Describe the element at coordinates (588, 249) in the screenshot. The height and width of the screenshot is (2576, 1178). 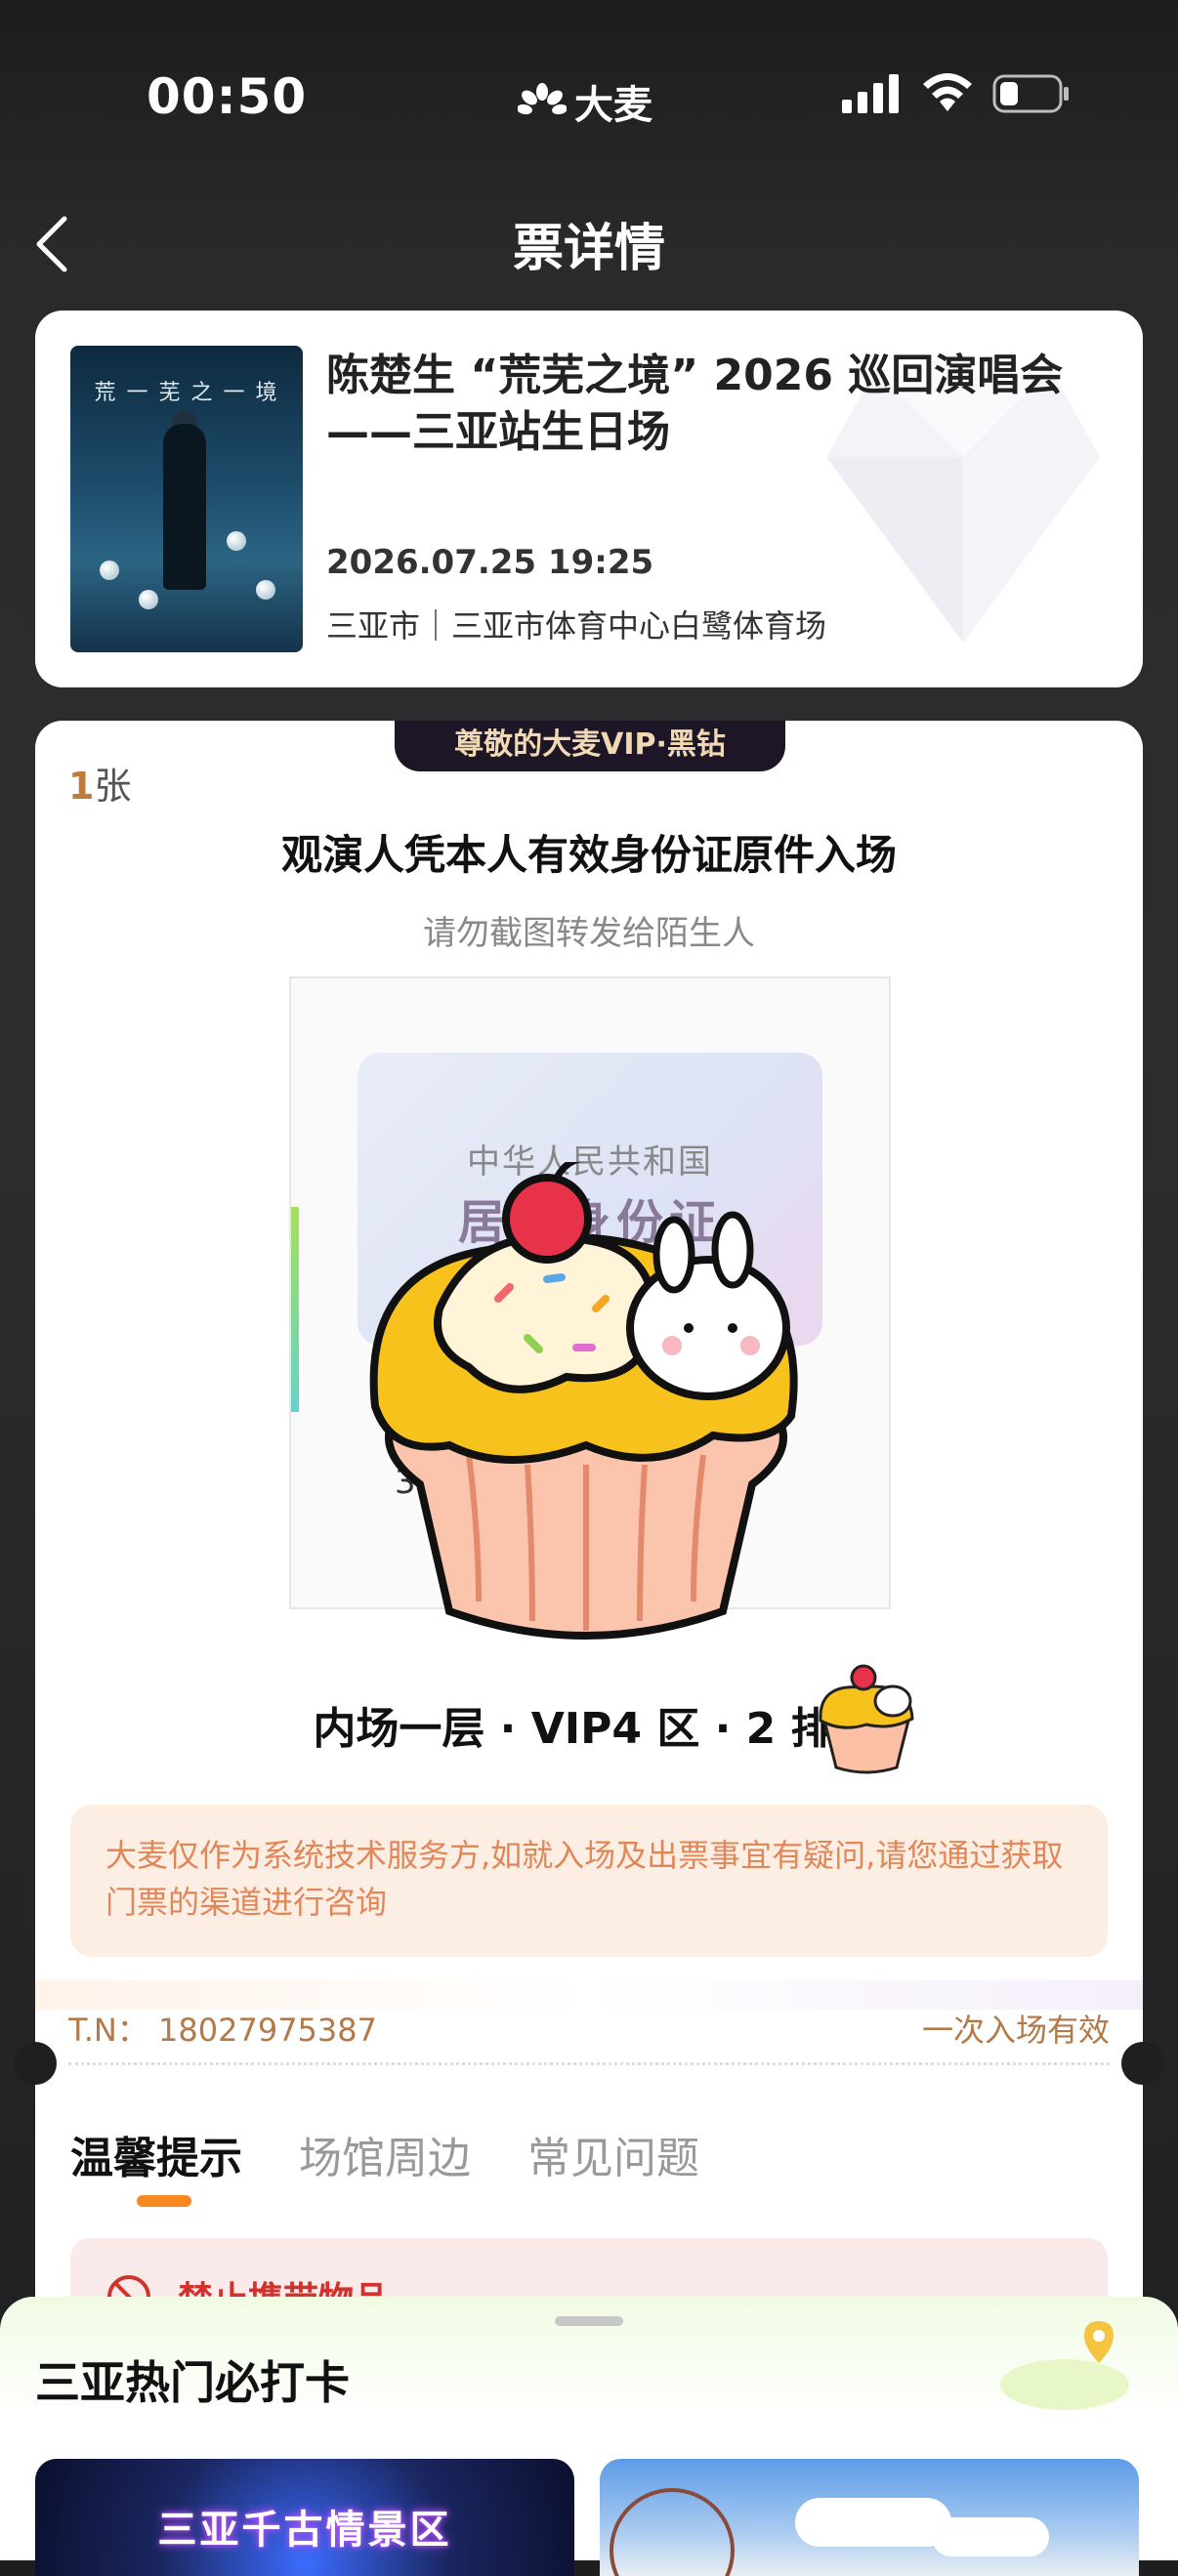
I see `page-title: 票详情` at that location.